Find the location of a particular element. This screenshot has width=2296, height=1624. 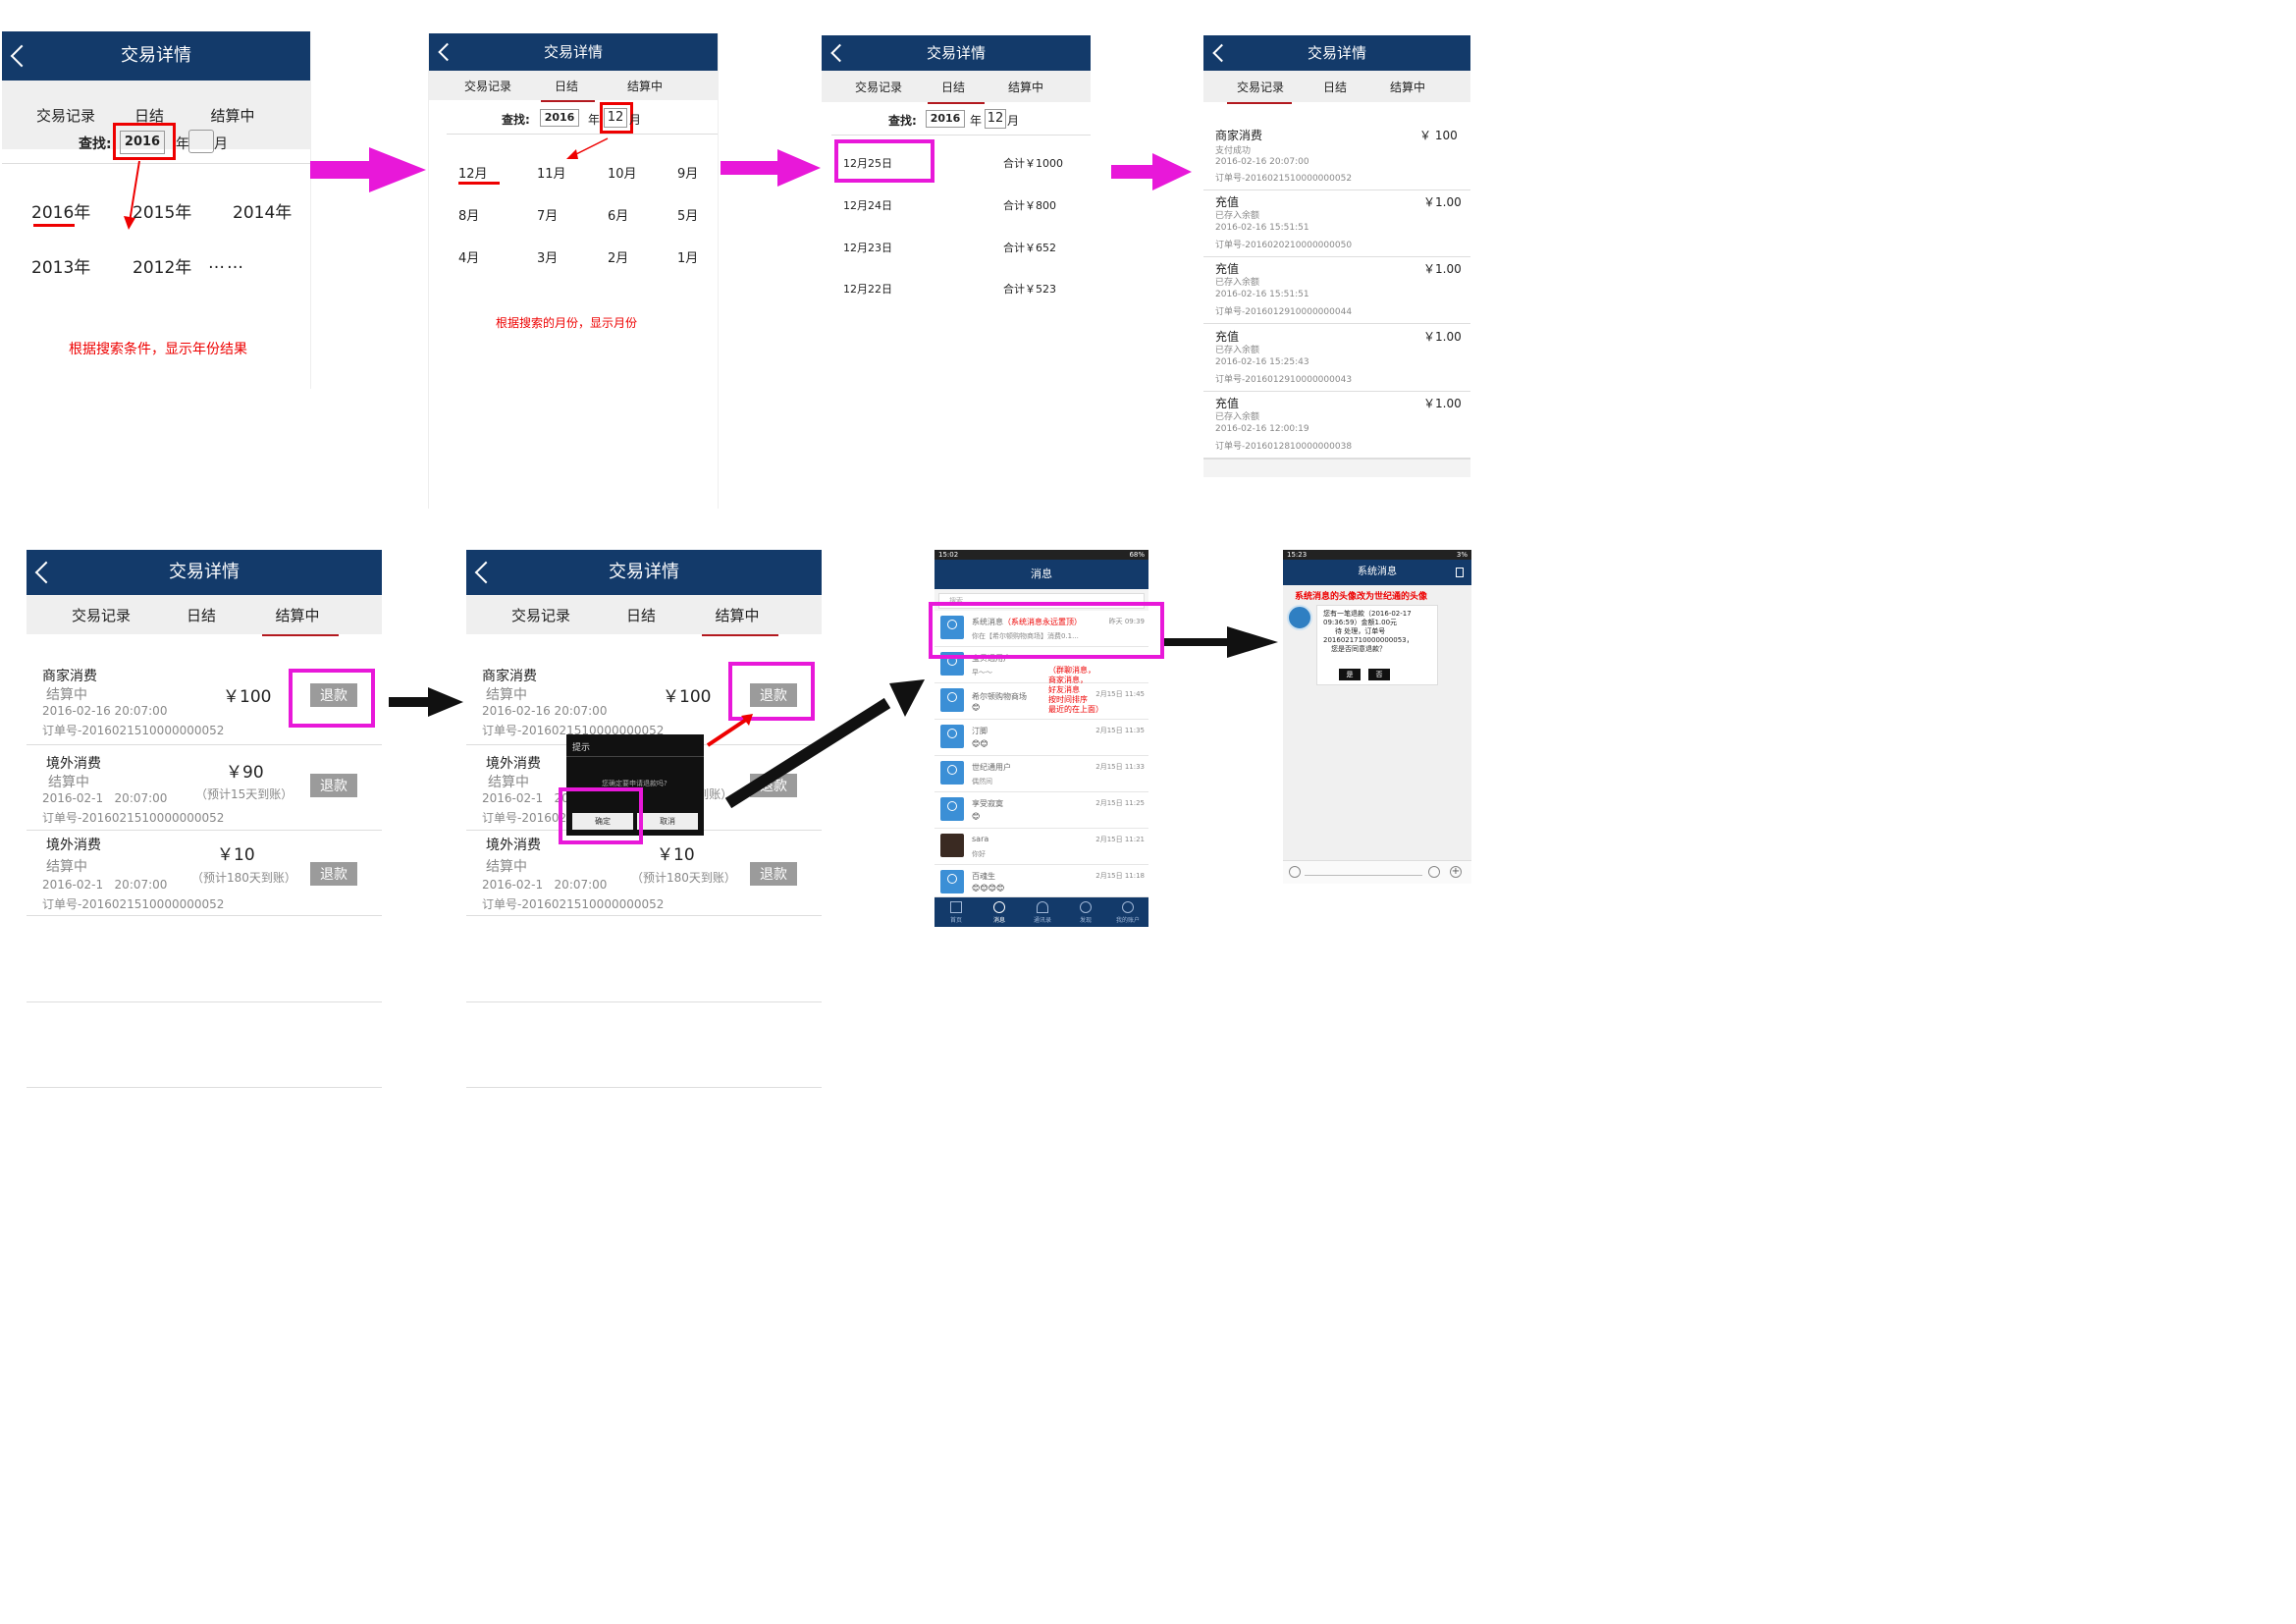

year-option: 2013年 is located at coordinates (61, 265).